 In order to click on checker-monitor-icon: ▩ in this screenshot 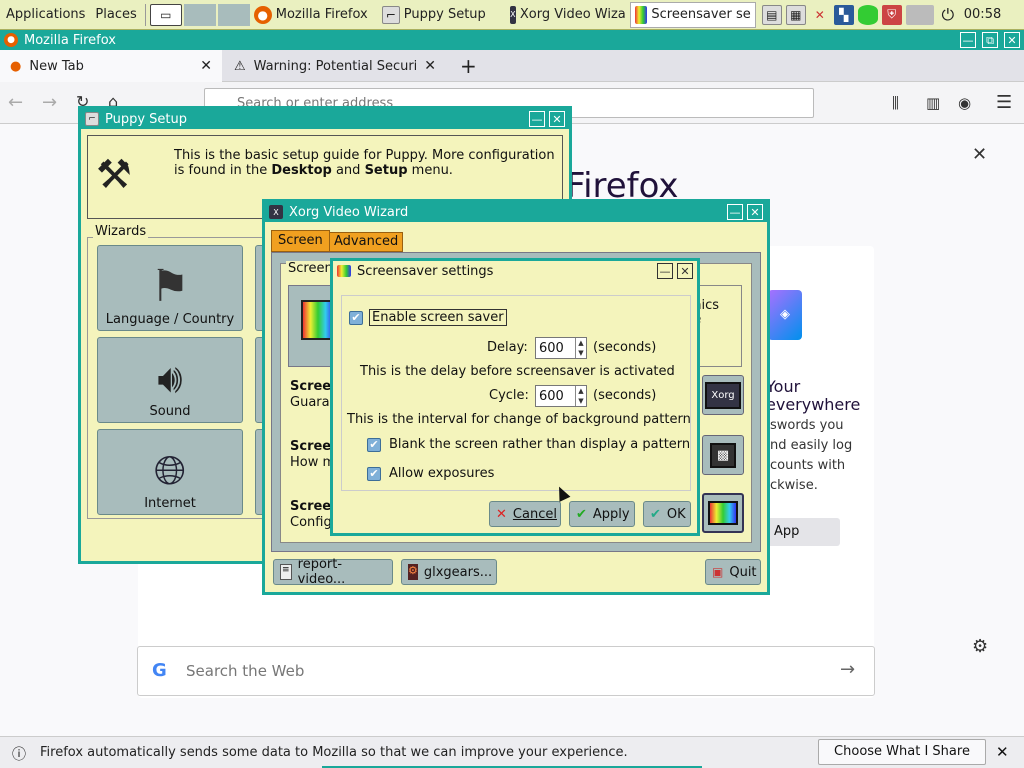, I will do `click(723, 455)`.